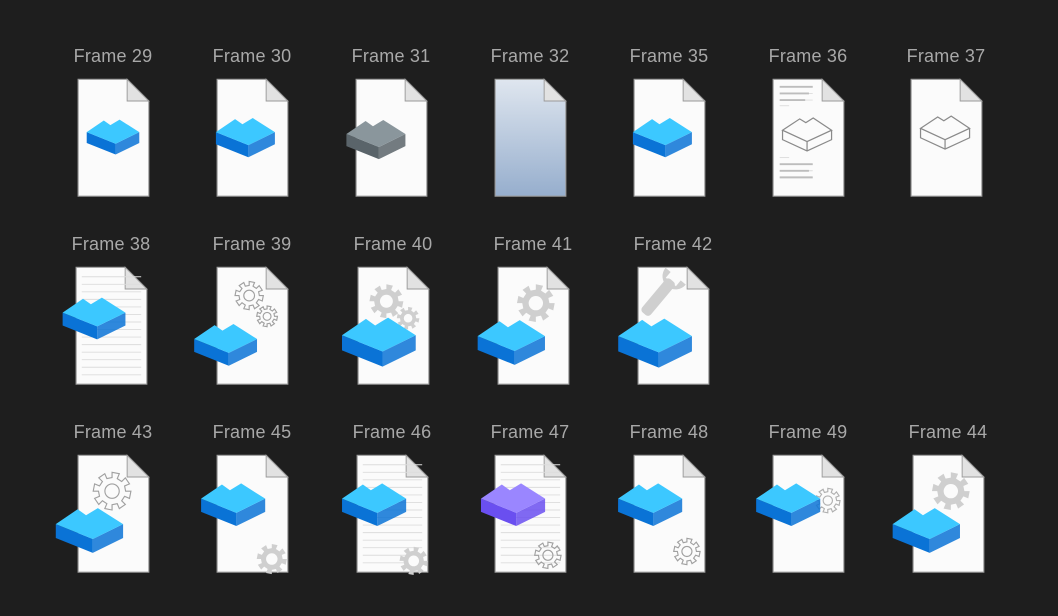  I want to click on frame-label: Frame 47, so click(530, 432).